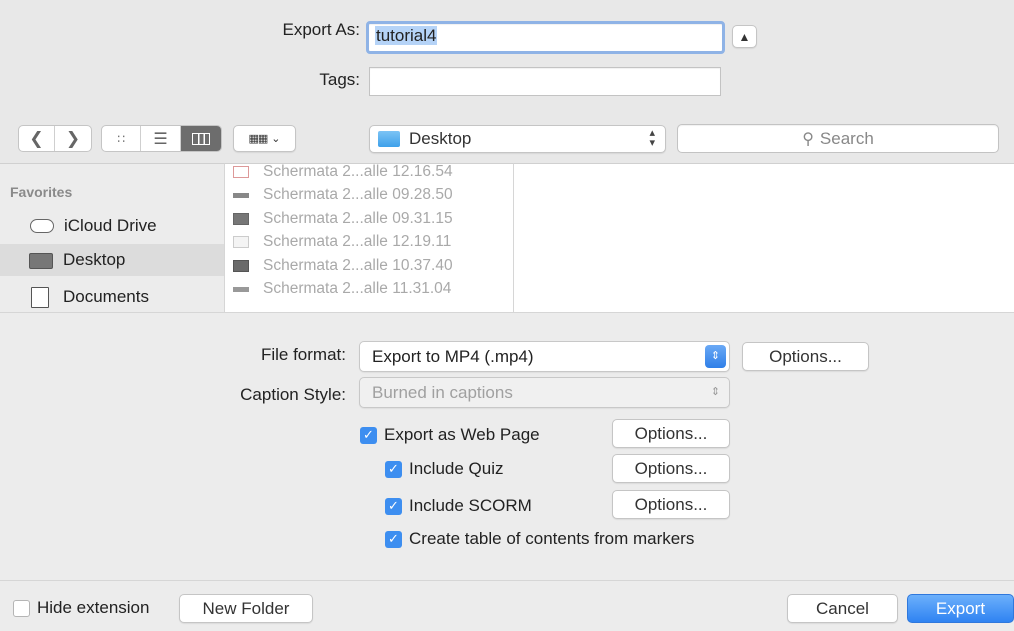 The width and height of the screenshot is (1014, 631). What do you see at coordinates (552, 538) in the screenshot?
I see `checkbox-label: Create table of contents from markers` at bounding box center [552, 538].